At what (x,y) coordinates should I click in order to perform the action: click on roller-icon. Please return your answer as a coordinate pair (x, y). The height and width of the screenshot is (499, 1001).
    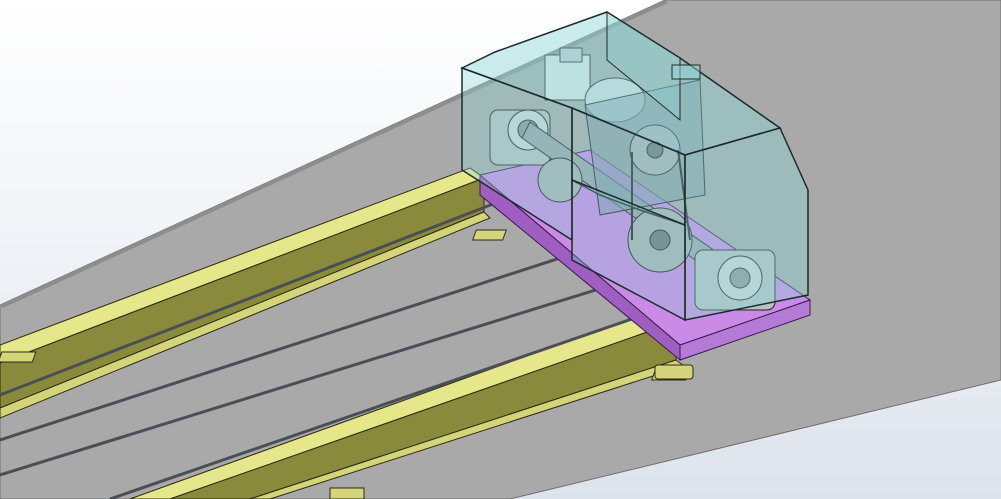
    Looking at the image, I should click on (674, 372).